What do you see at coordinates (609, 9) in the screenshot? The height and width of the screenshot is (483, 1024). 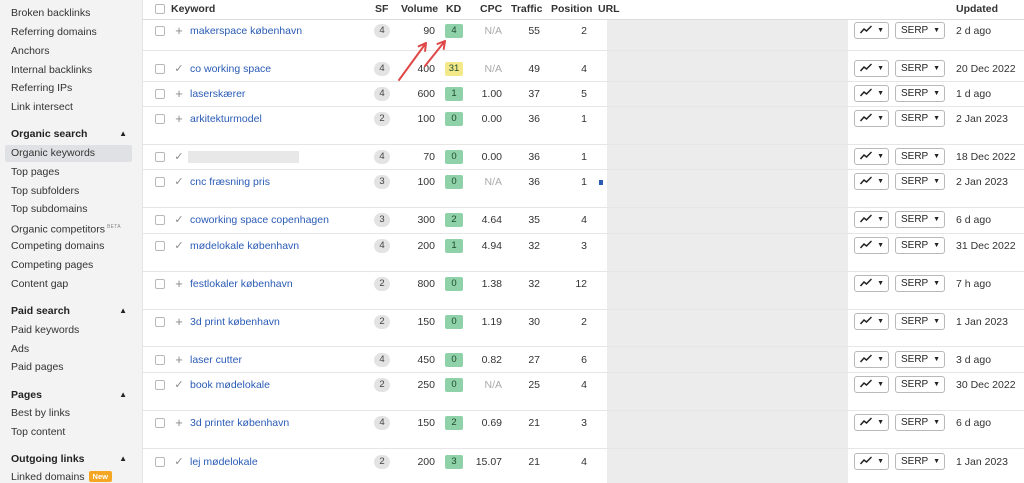 I see `header-url: URL` at bounding box center [609, 9].